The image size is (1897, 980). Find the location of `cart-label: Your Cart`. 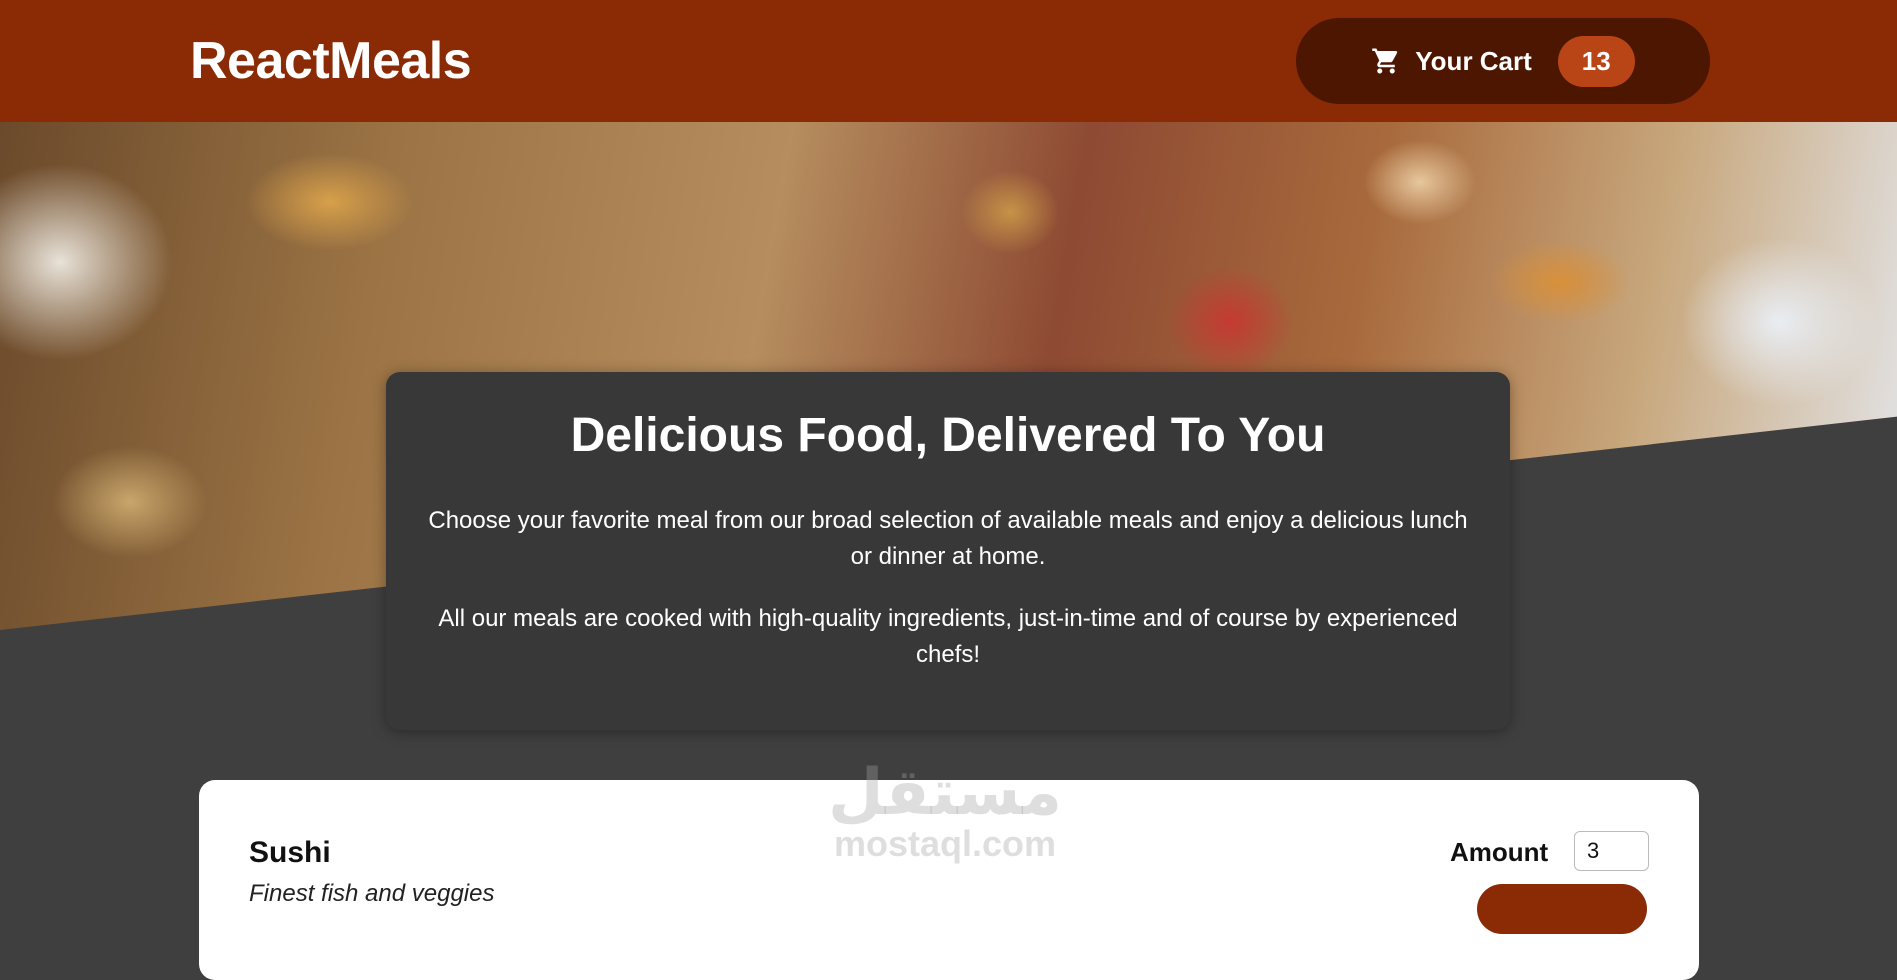

cart-label: Your Cart is located at coordinates (1473, 60).